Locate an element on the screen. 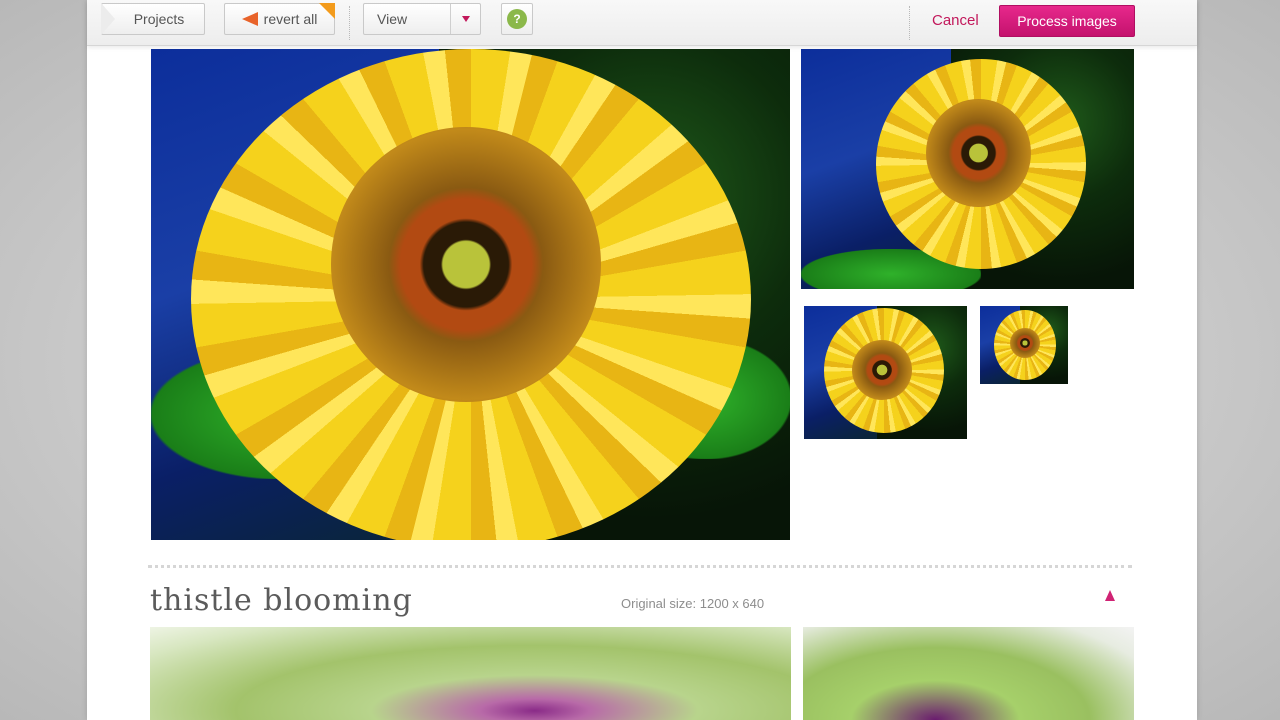 This screenshot has width=1280, height=720. thistle-main-preview-image is located at coordinates (470, 673).